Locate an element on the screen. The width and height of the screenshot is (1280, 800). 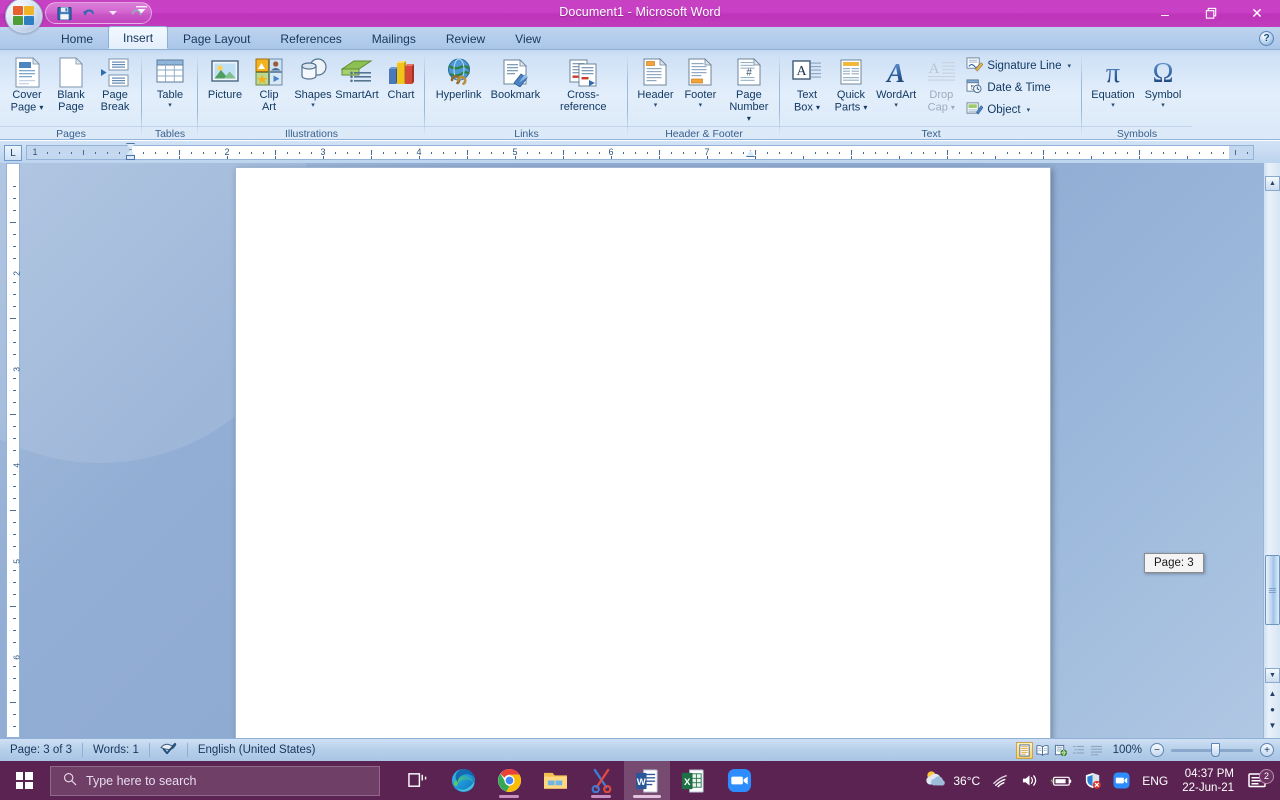
zoom-in-button: + is located at coordinates (1267, 750).